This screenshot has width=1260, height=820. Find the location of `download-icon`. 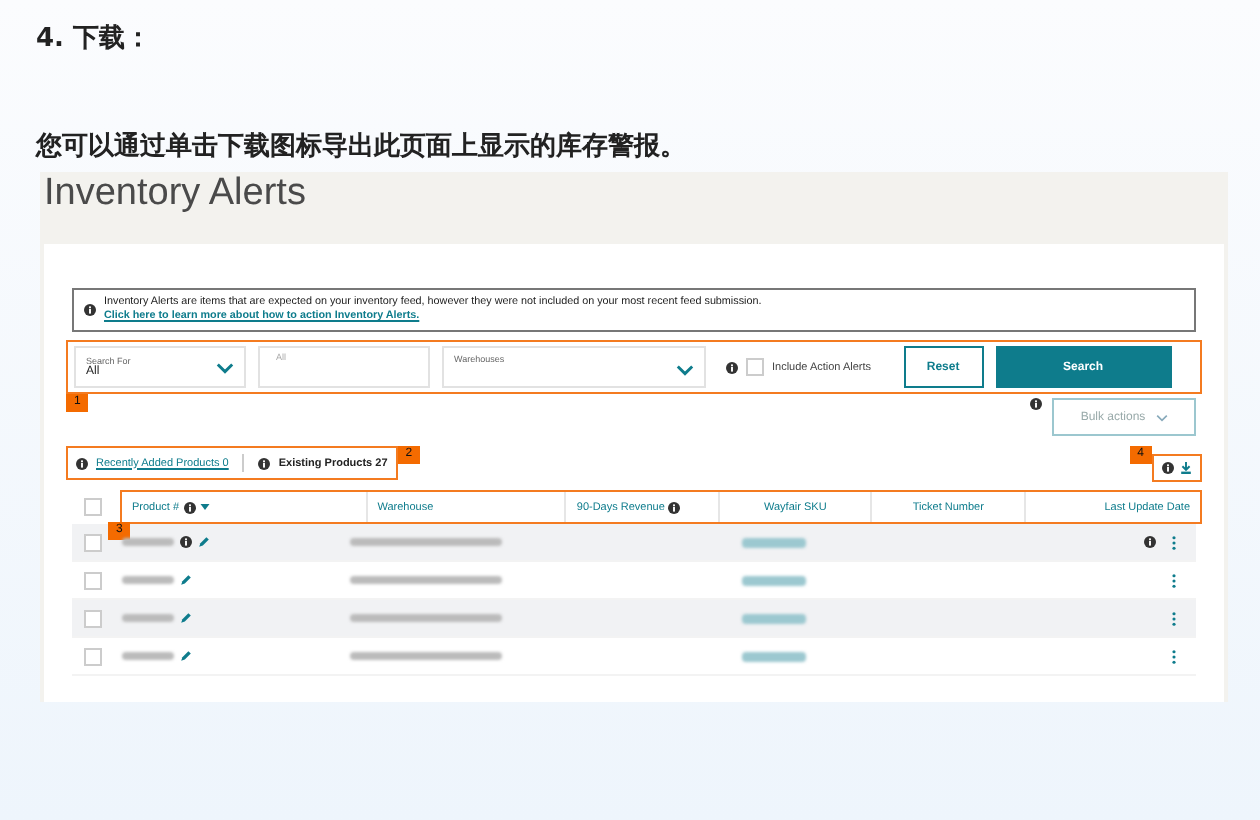

download-icon is located at coordinates (1186, 468).